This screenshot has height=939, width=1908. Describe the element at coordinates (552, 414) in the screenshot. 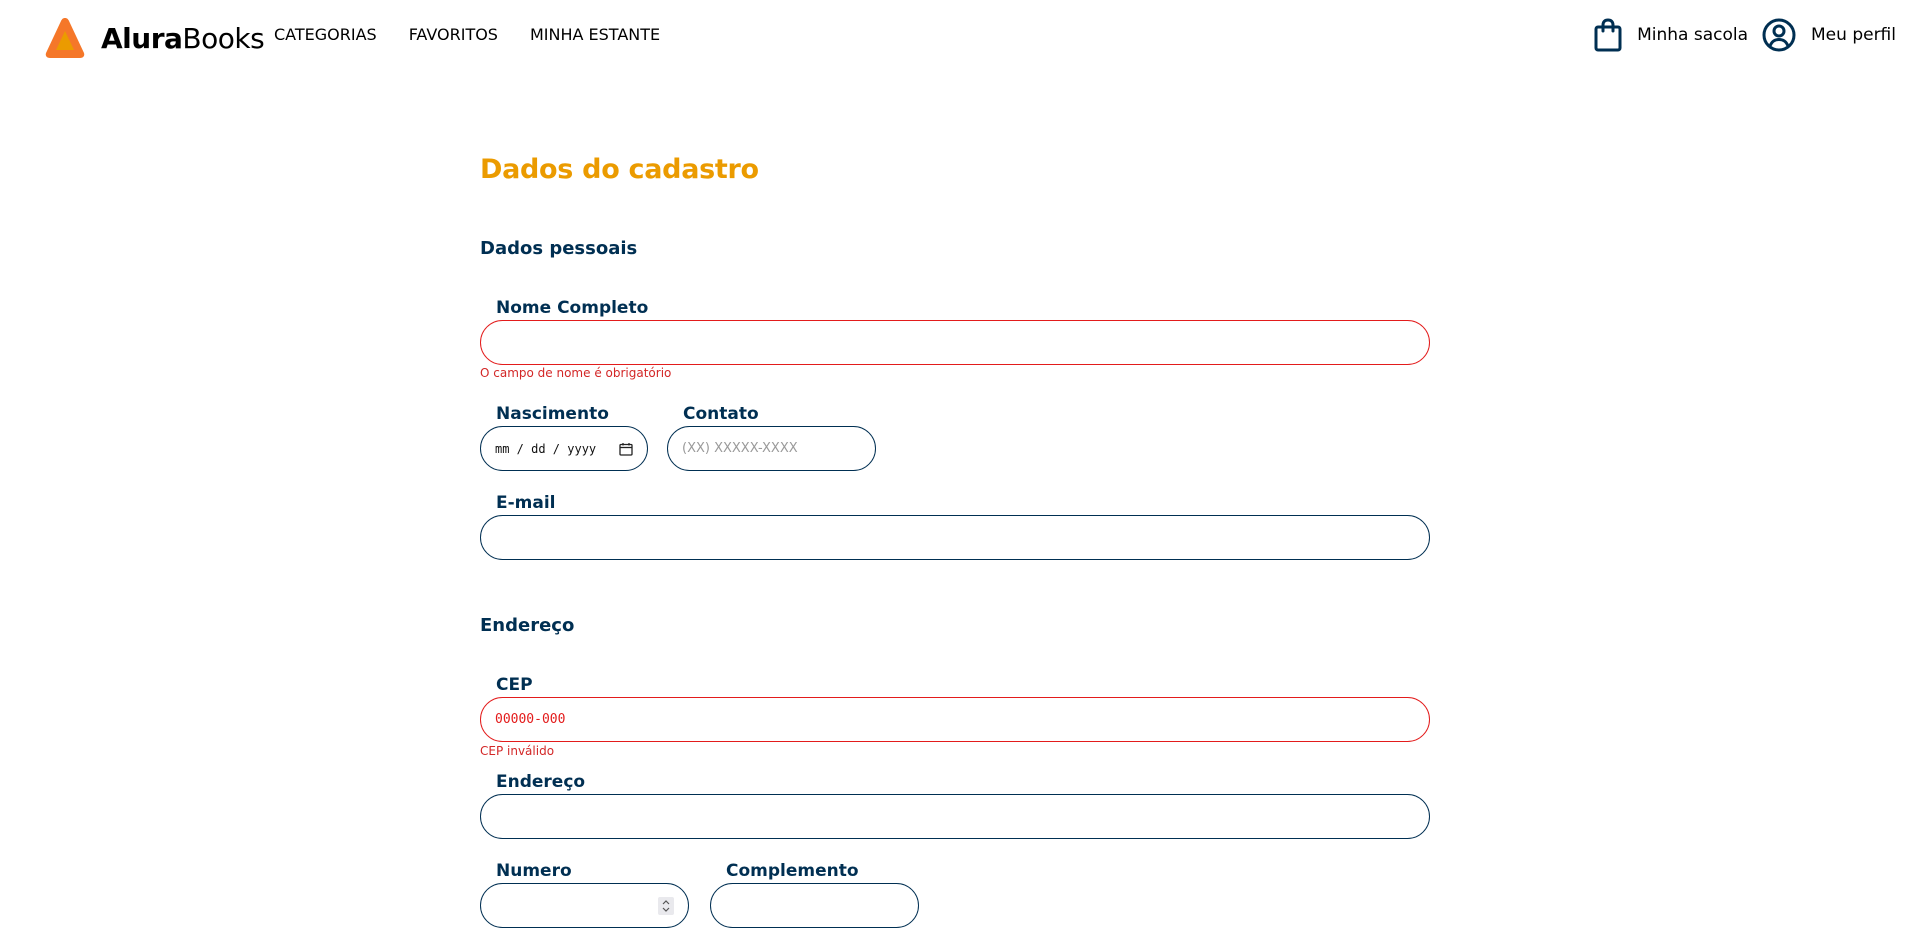

I see `birth-label: Nascimento` at that location.